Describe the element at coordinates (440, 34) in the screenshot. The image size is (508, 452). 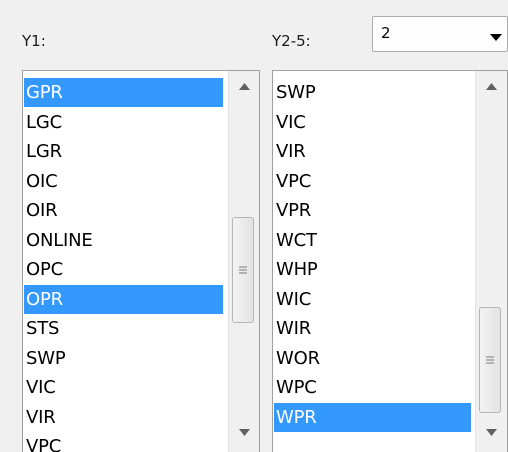
I see `y2-5-series-select: 2` at that location.